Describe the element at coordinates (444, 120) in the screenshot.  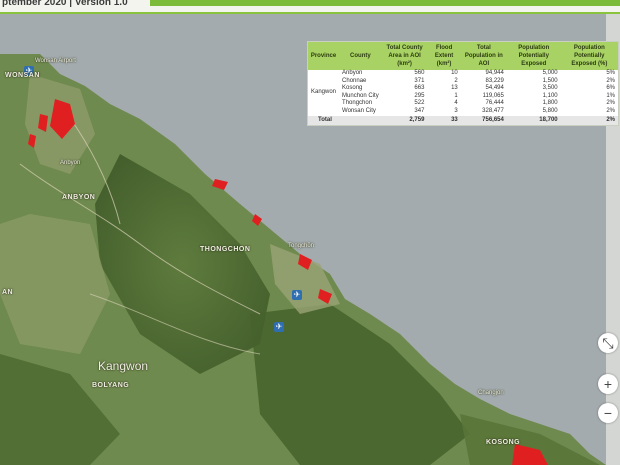
I see `total-flood-cell: 33` at that location.